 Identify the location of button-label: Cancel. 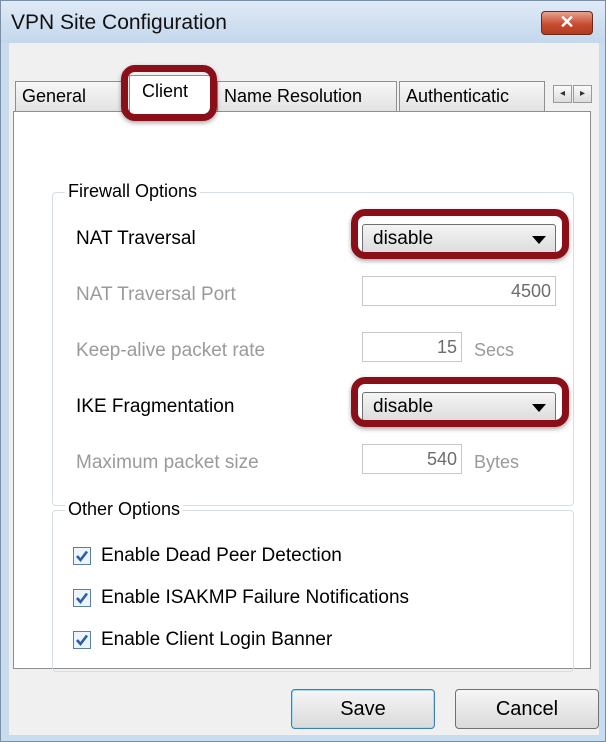
(527, 709).